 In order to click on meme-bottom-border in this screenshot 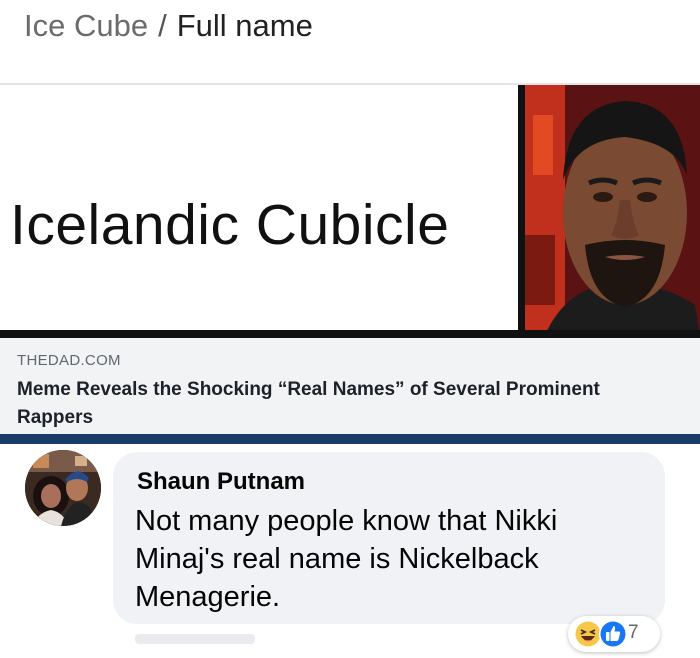, I will do `click(350, 334)`.